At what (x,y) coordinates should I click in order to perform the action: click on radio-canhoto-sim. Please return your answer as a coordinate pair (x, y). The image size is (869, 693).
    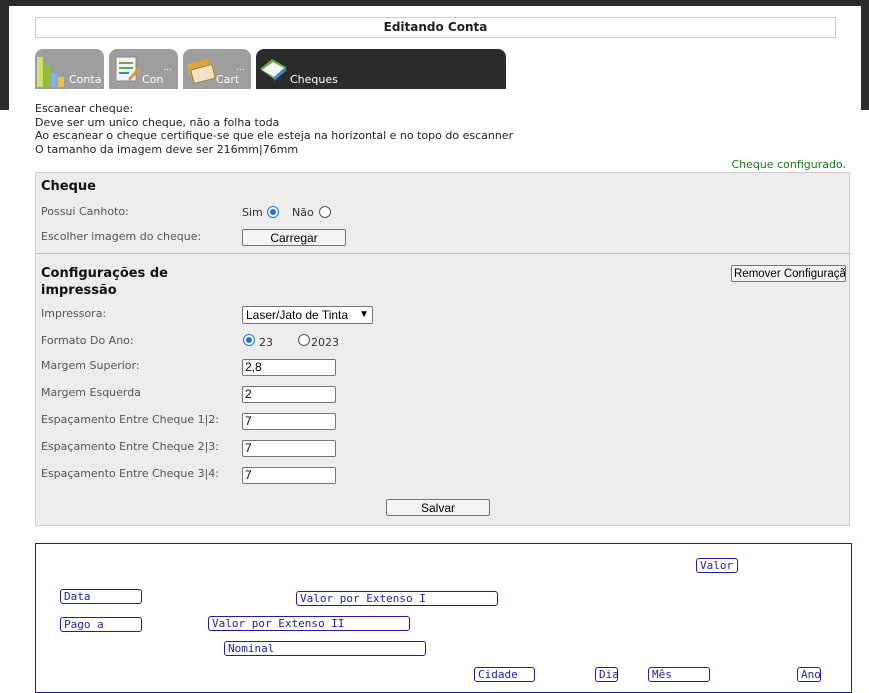
    Looking at the image, I should click on (273, 212).